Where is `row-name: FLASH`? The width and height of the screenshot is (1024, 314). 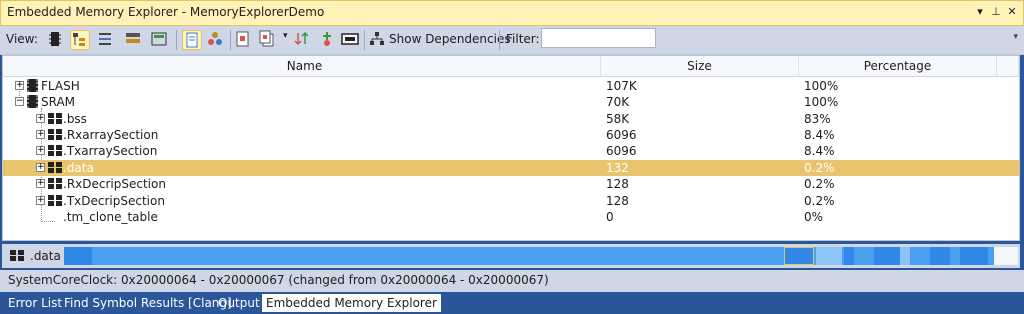
row-name: FLASH is located at coordinates (60, 86).